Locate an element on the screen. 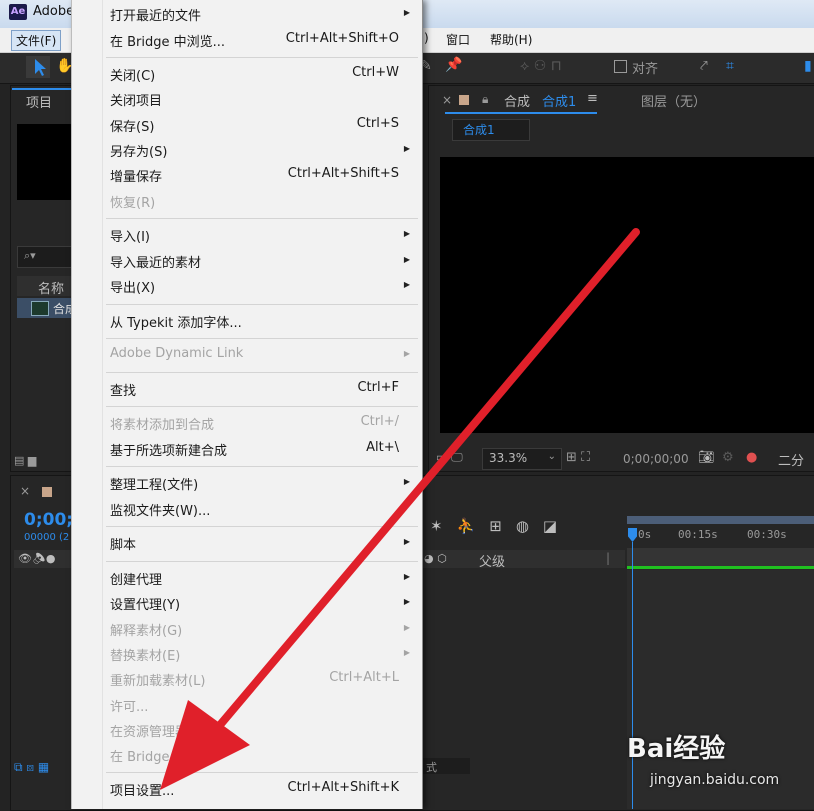 This screenshot has height=811, width=814. arrow-head is located at coordinates (205, 745).